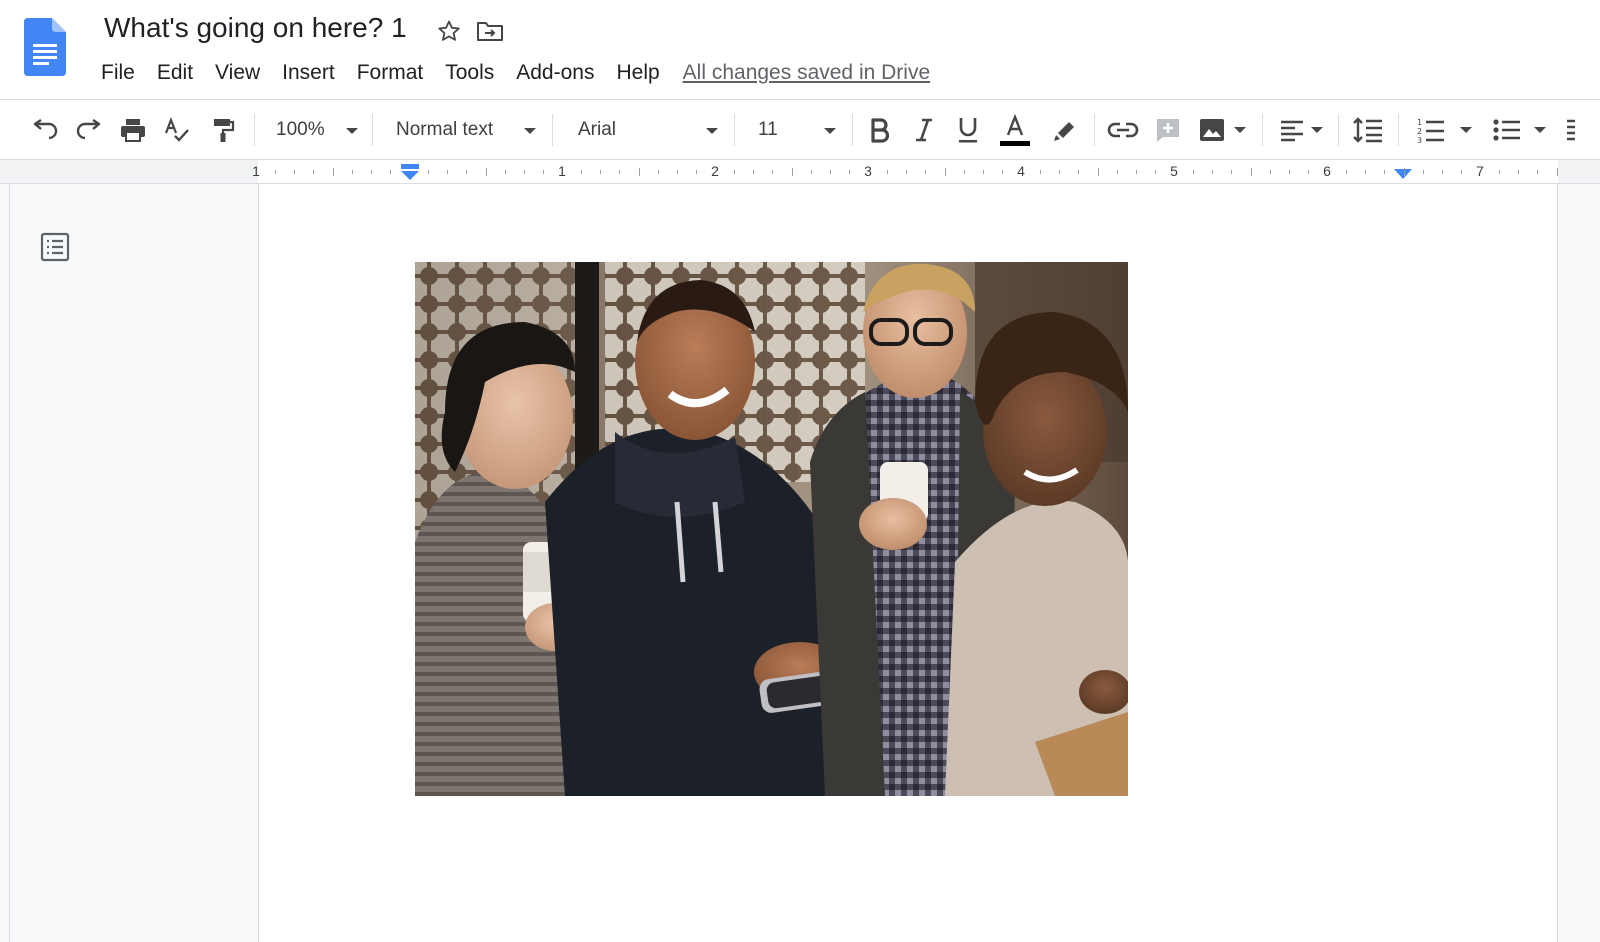  What do you see at coordinates (55, 247) in the screenshot?
I see `document-outline-icon` at bounding box center [55, 247].